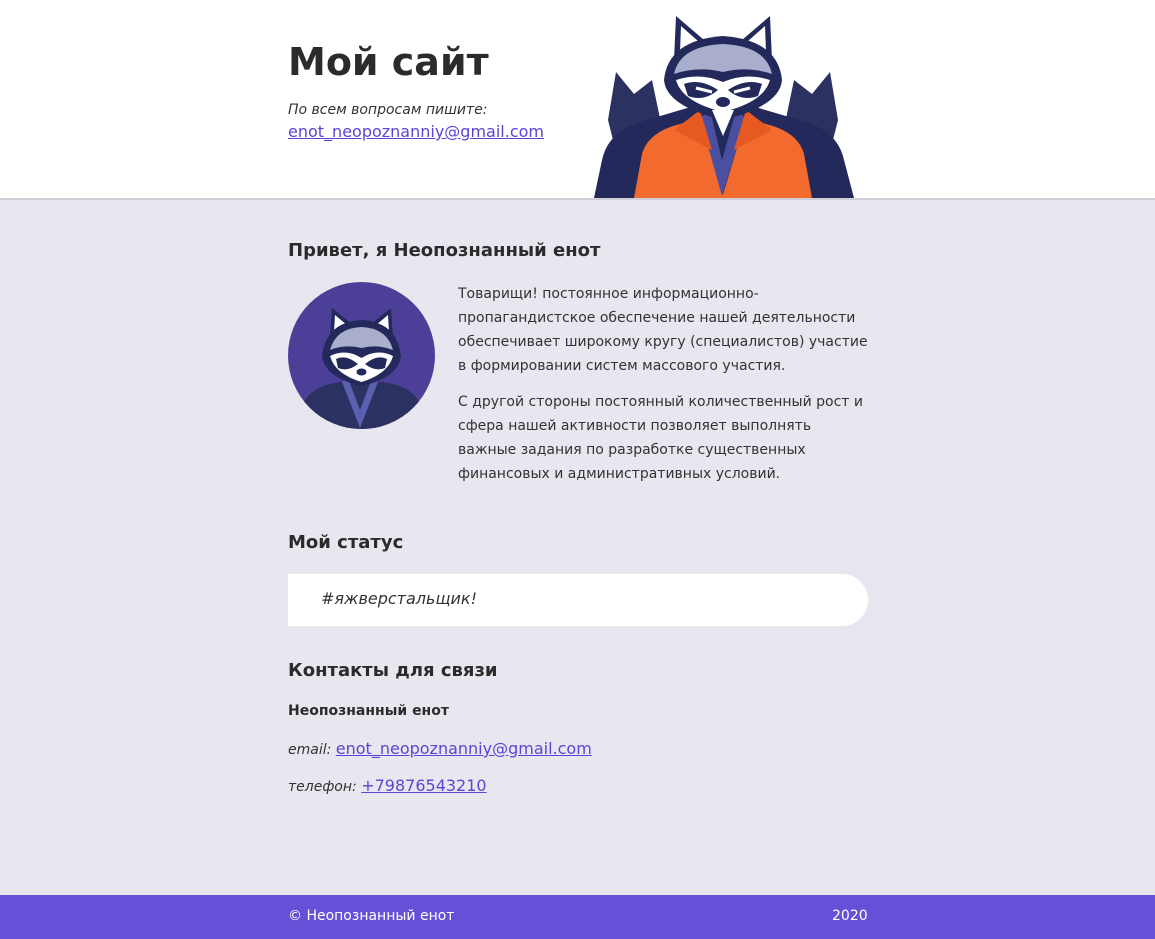 The width and height of the screenshot is (1155, 939). Describe the element at coordinates (416, 131) in the screenshot. I see `header-email-link: enot_neopoznanniy@gmail.com` at that location.